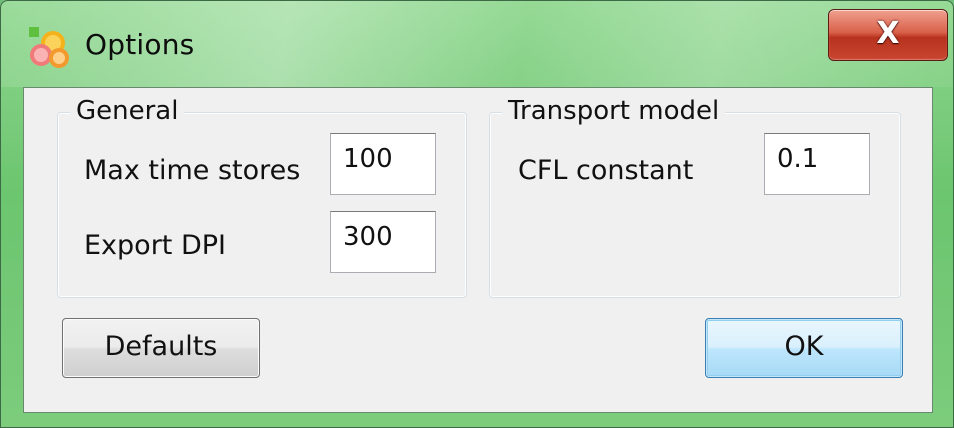 The height and width of the screenshot is (428, 954). I want to click on app-icon, so click(49, 47).